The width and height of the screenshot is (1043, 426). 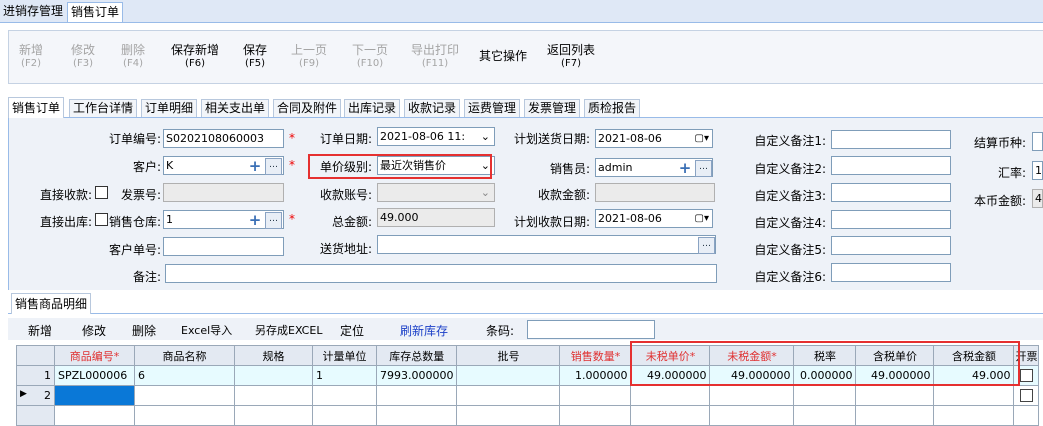 What do you see at coordinates (595, 395) in the screenshot?
I see `cell-qty` at bounding box center [595, 395].